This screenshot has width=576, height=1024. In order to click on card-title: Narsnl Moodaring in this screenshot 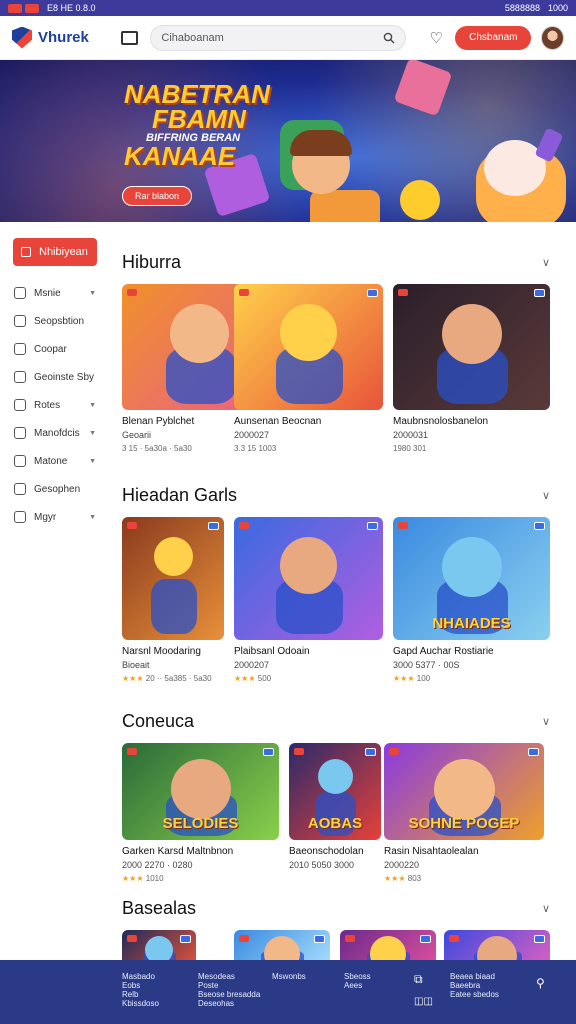, I will do `click(173, 651)`.